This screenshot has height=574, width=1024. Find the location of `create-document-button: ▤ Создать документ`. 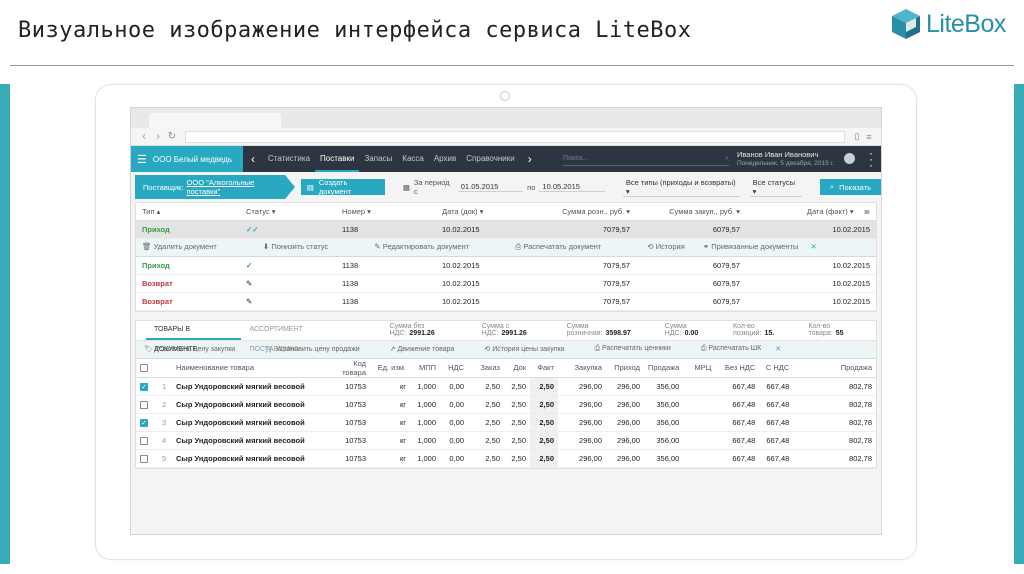

create-document-button: ▤ Создать документ is located at coordinates (342, 187).